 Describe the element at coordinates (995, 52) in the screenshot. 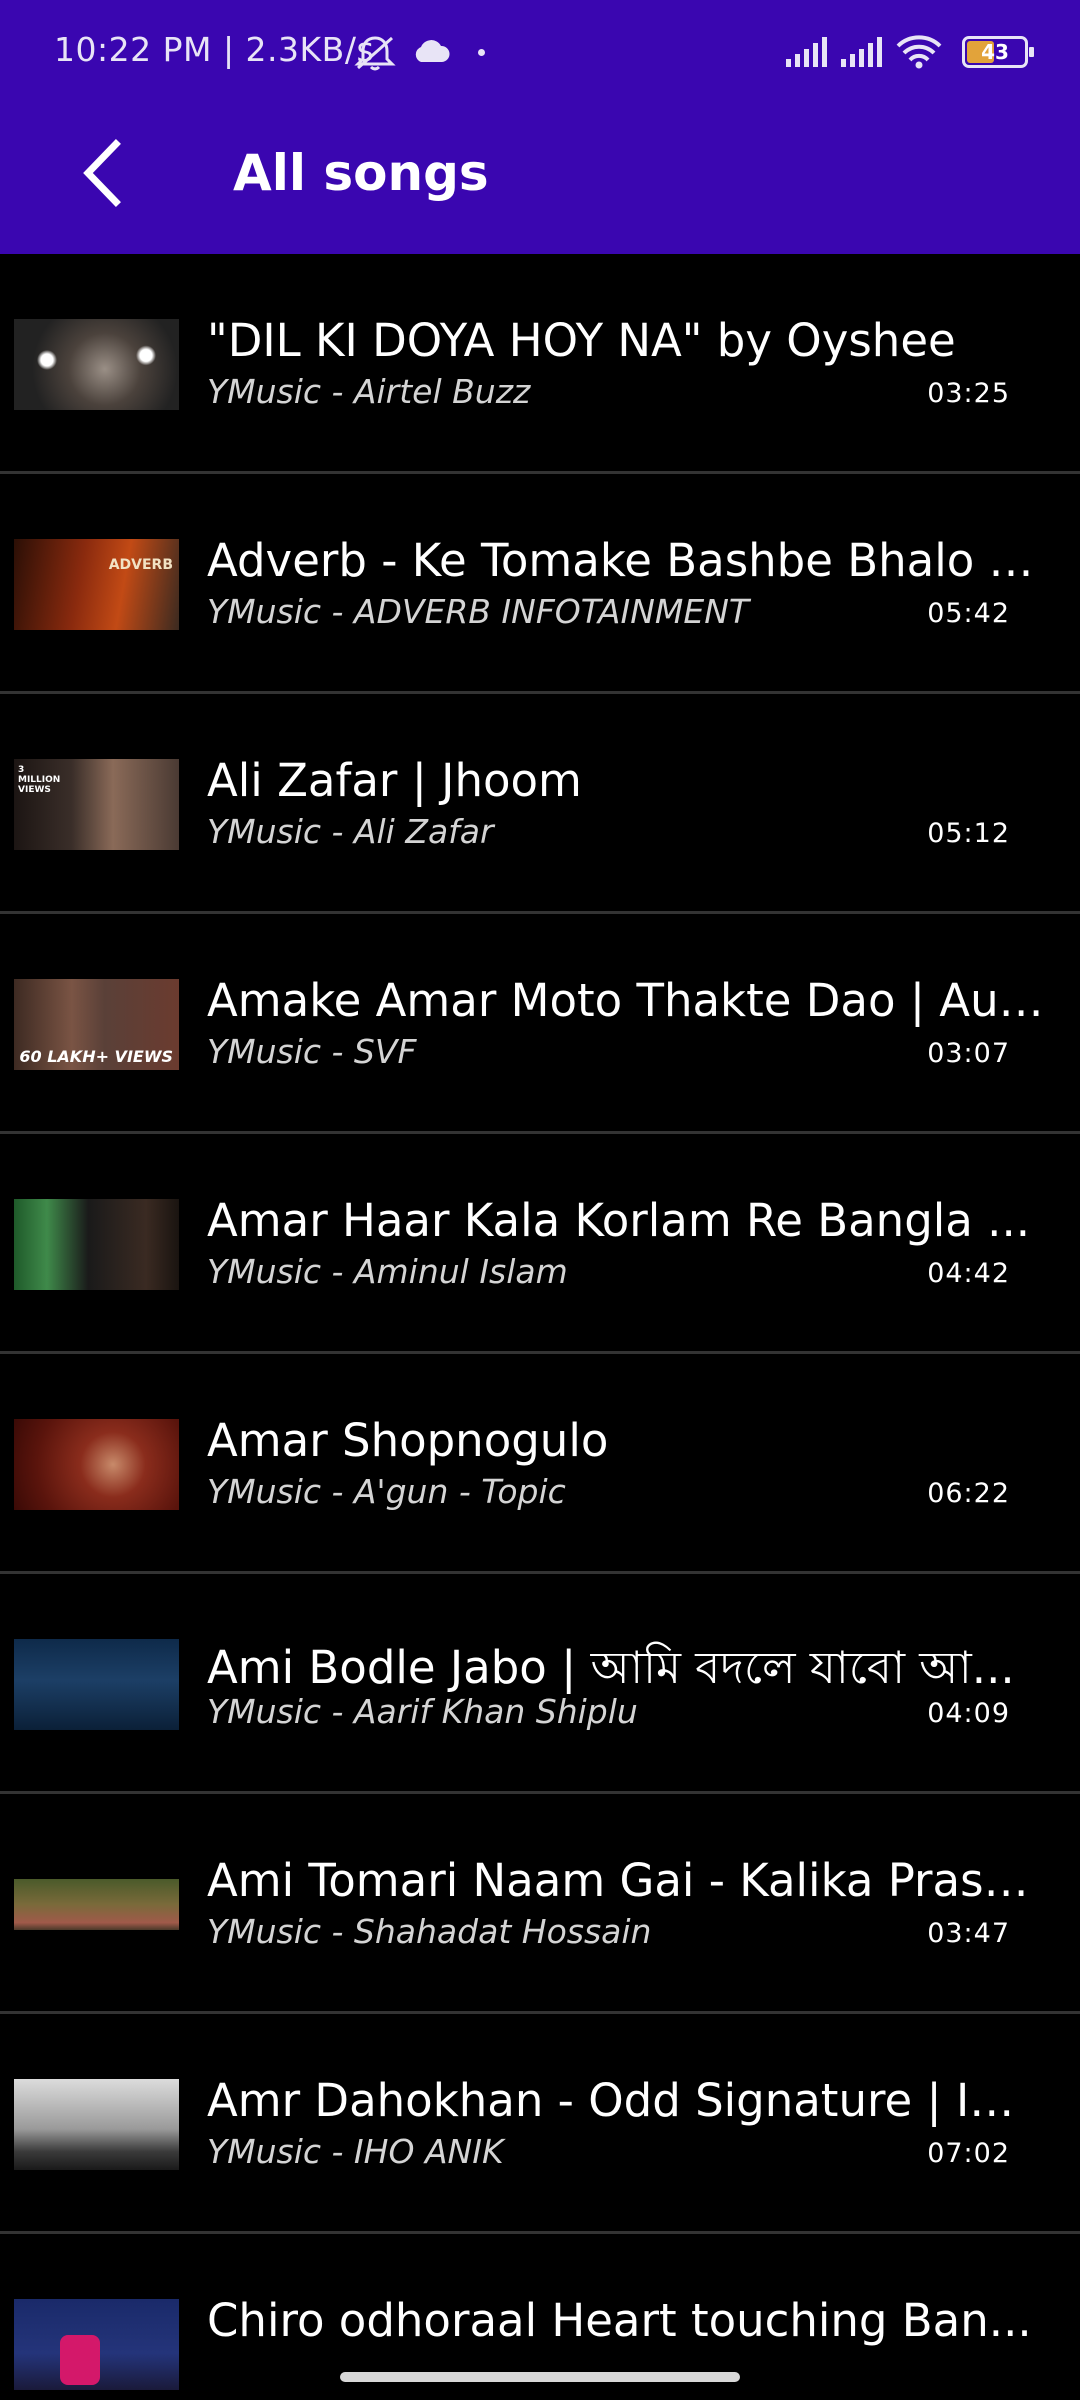

I see `battery-level: 43` at that location.